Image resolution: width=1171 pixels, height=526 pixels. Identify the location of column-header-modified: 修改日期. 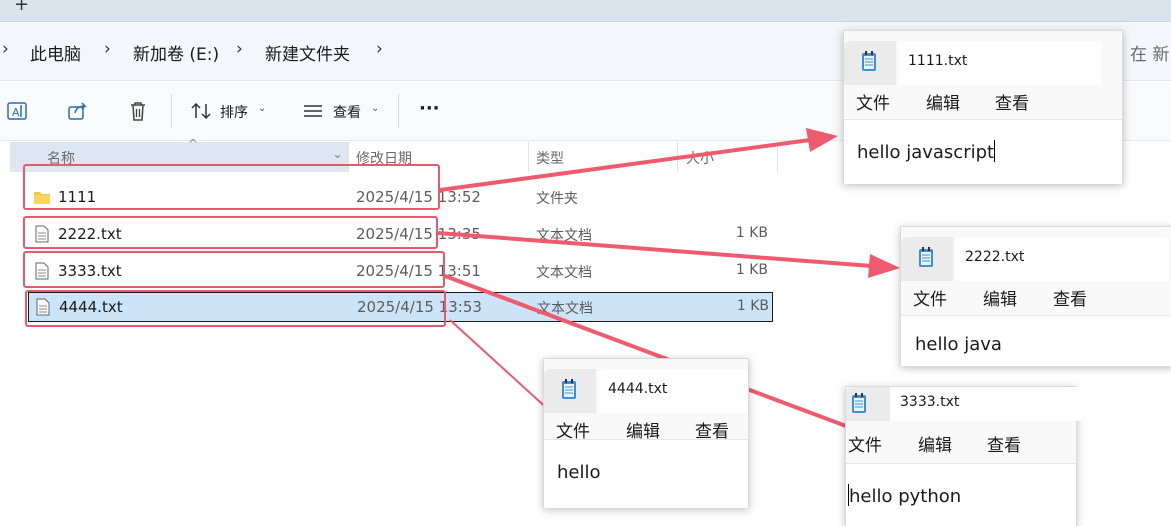
(384, 158).